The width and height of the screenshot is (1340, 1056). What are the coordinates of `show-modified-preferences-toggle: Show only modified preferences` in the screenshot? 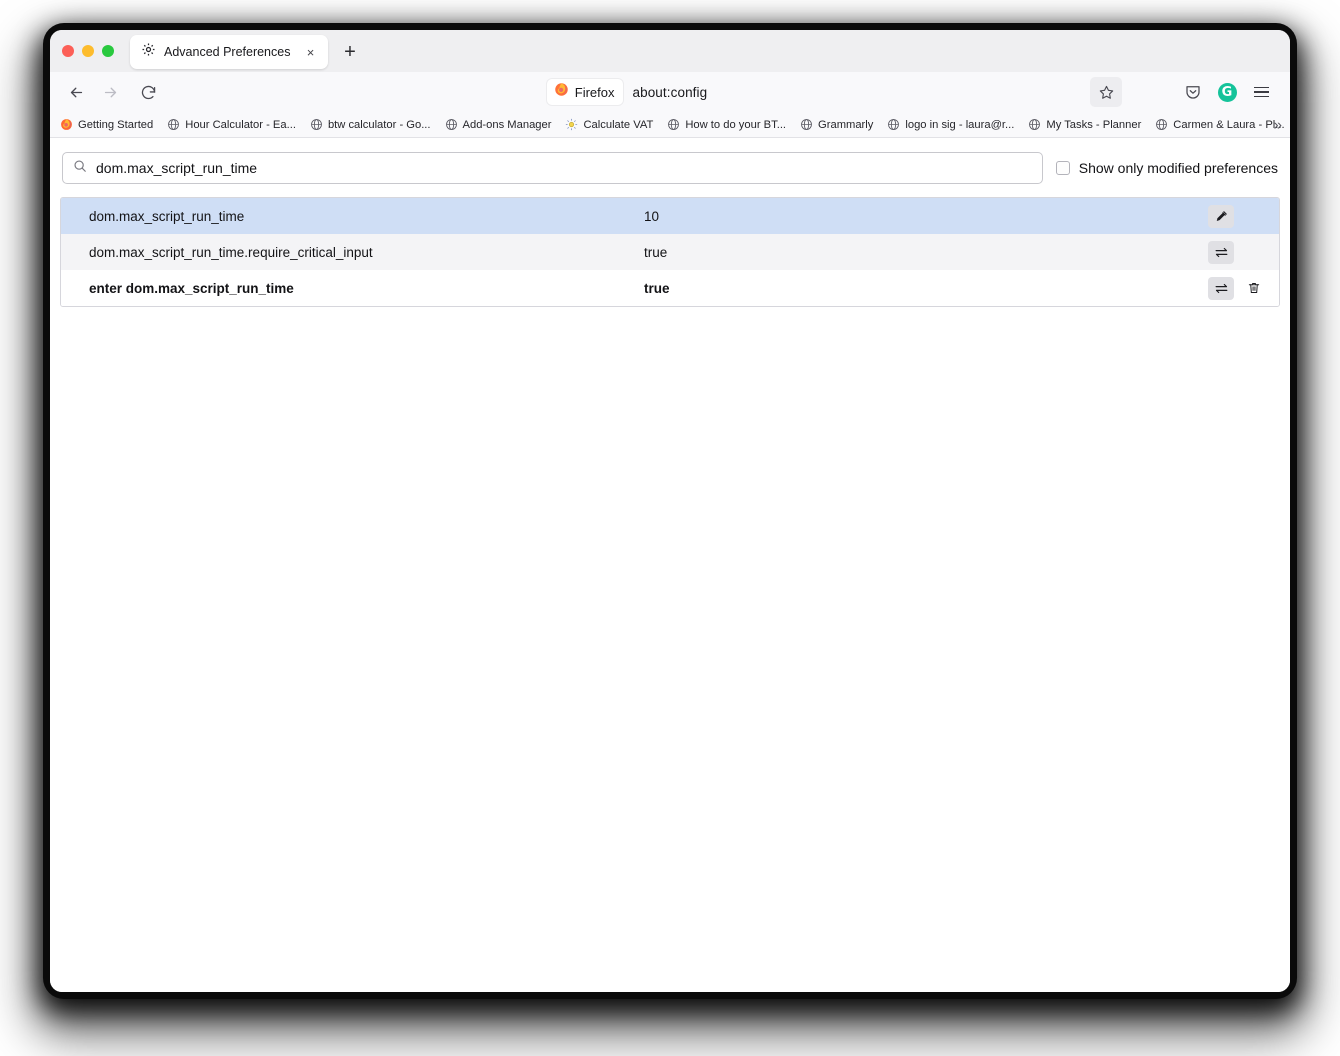 It's located at (1167, 168).